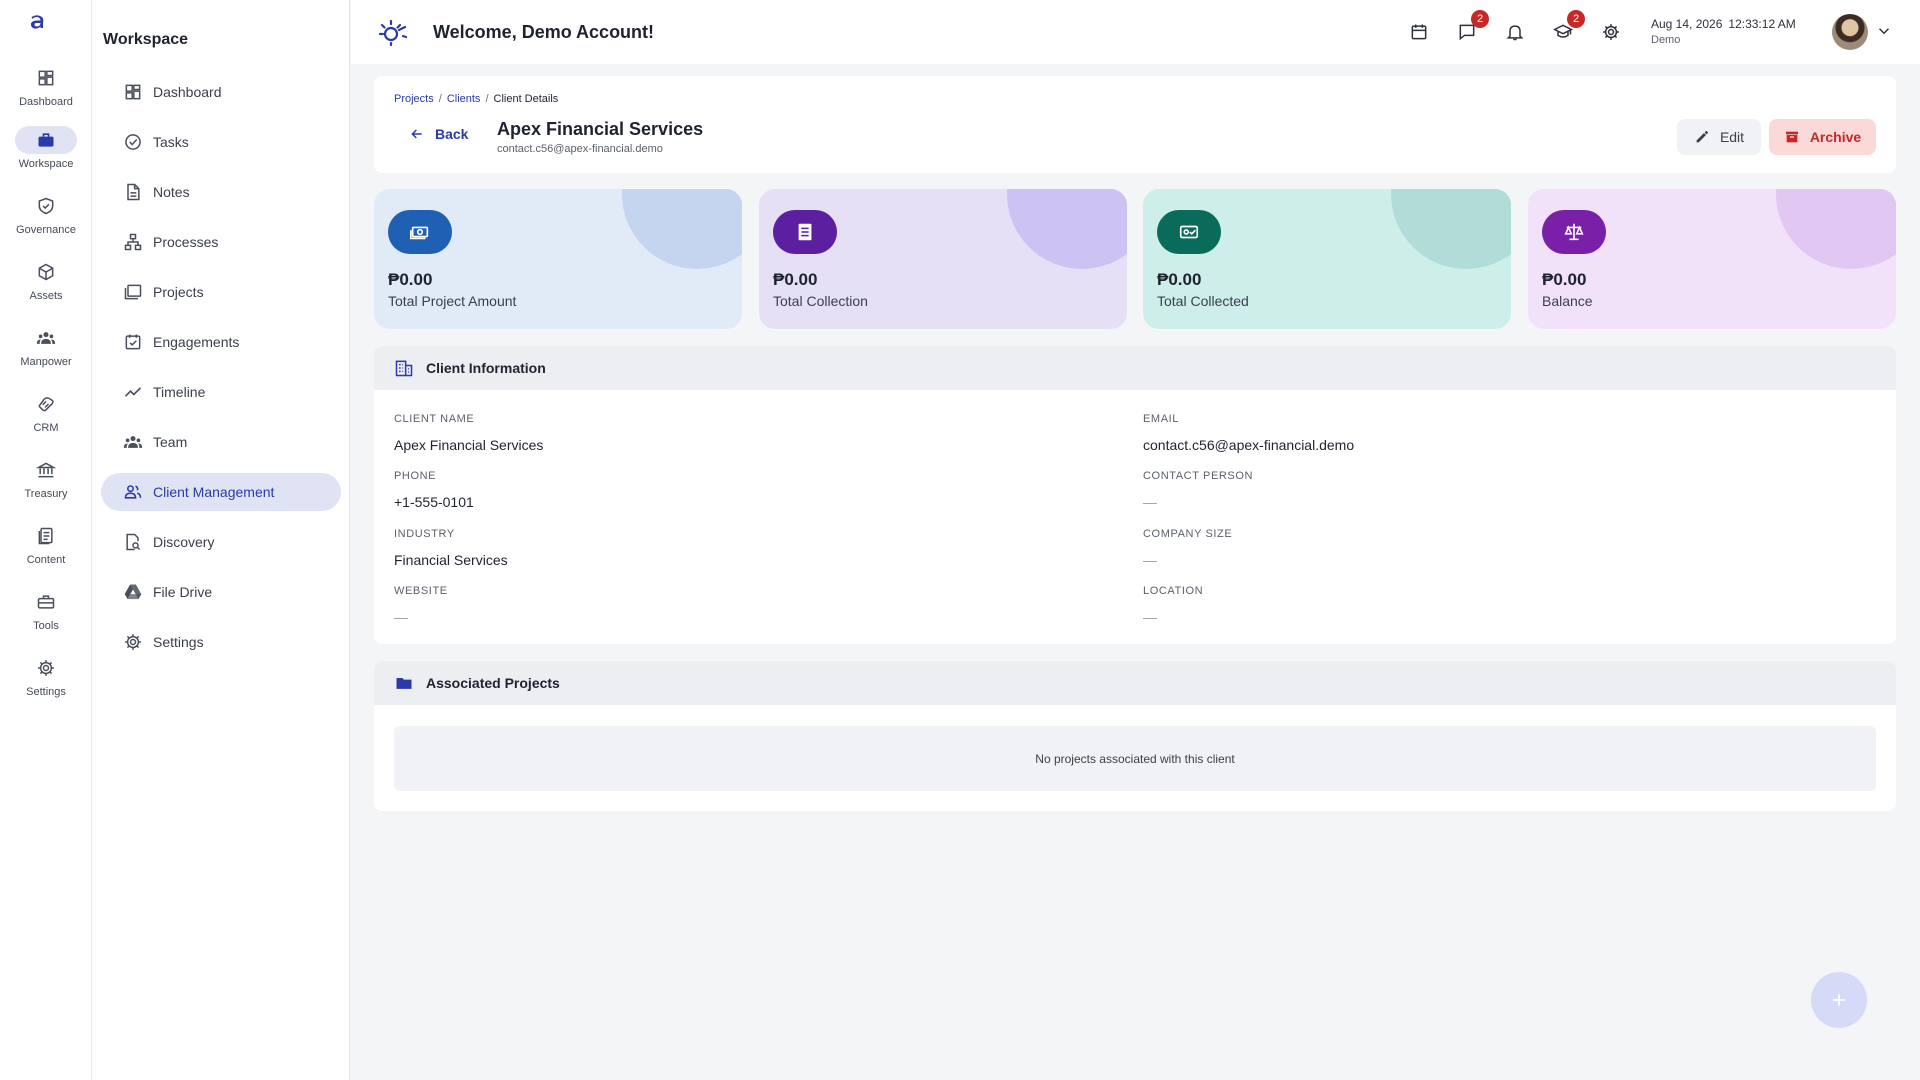  Describe the element at coordinates (1839, 1000) in the screenshot. I see `add-fab-button` at that location.